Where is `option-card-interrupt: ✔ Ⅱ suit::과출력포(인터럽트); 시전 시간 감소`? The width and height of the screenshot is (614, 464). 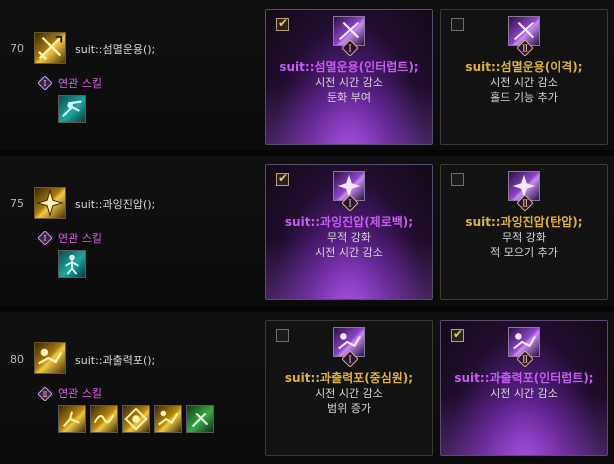
option-card-interrupt: ✔ Ⅱ suit::과출력포(인터럽트); 시전 시간 감소 is located at coordinates (524, 388).